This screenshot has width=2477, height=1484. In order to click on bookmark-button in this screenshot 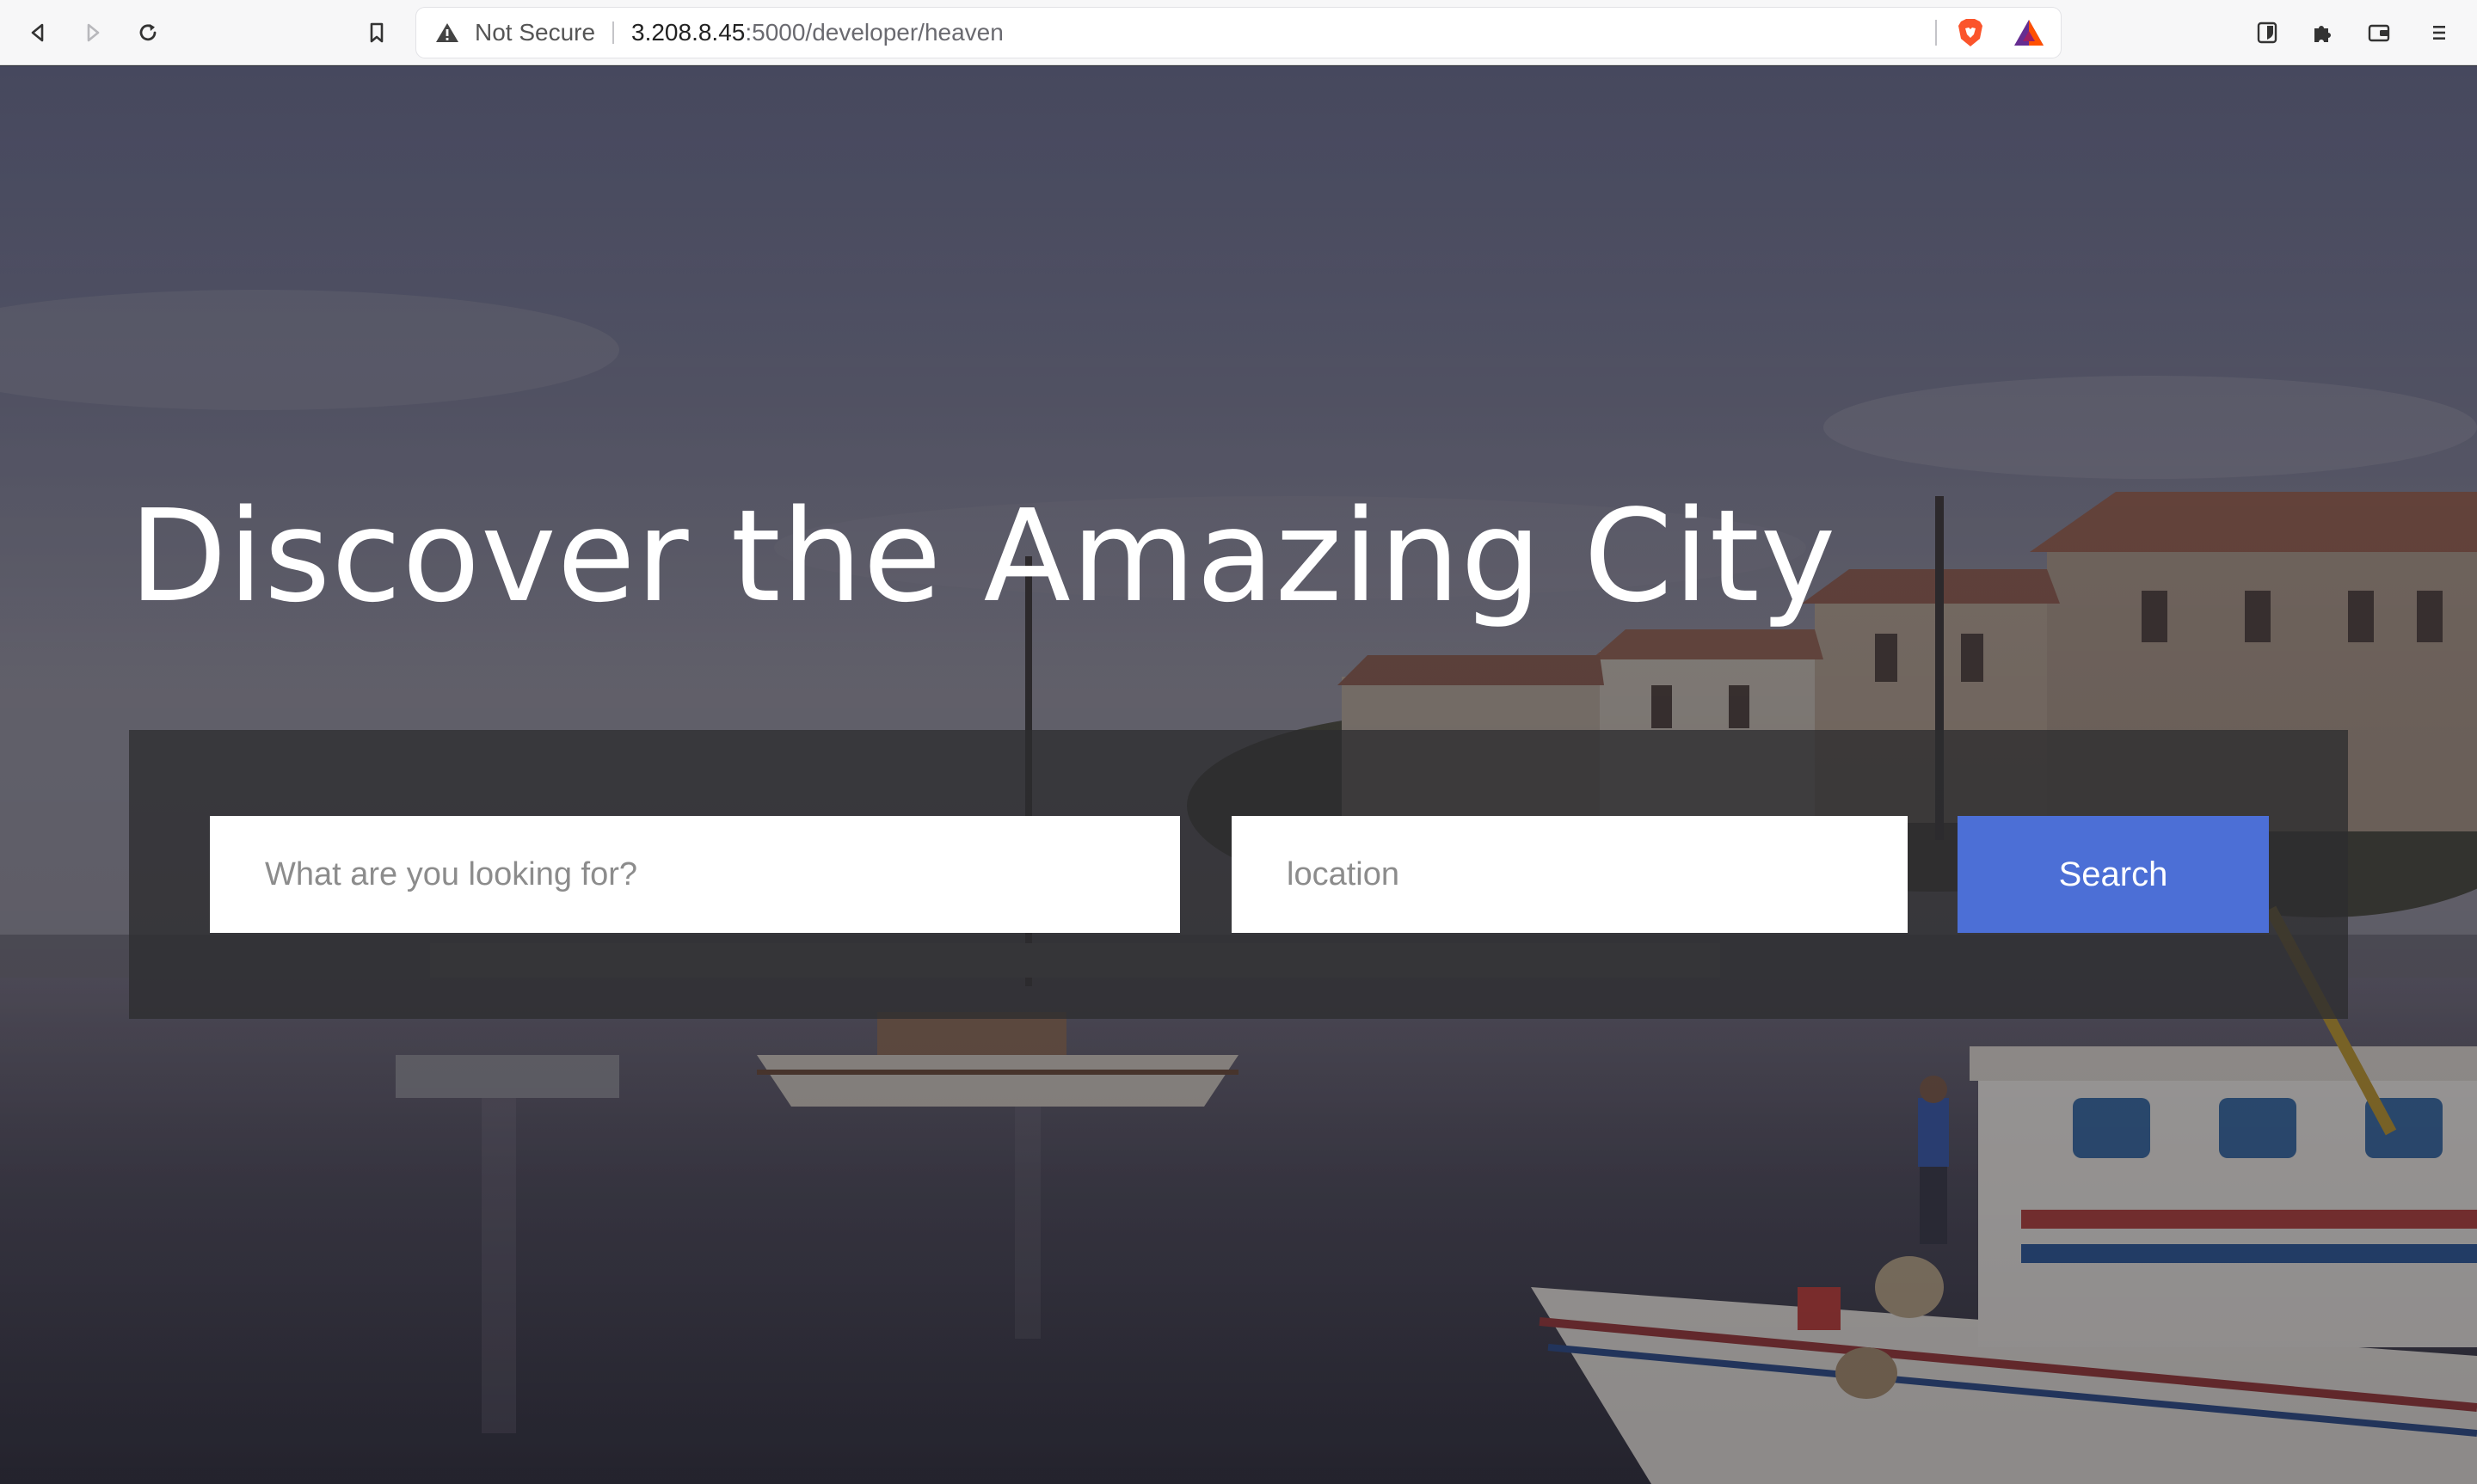, I will do `click(377, 33)`.